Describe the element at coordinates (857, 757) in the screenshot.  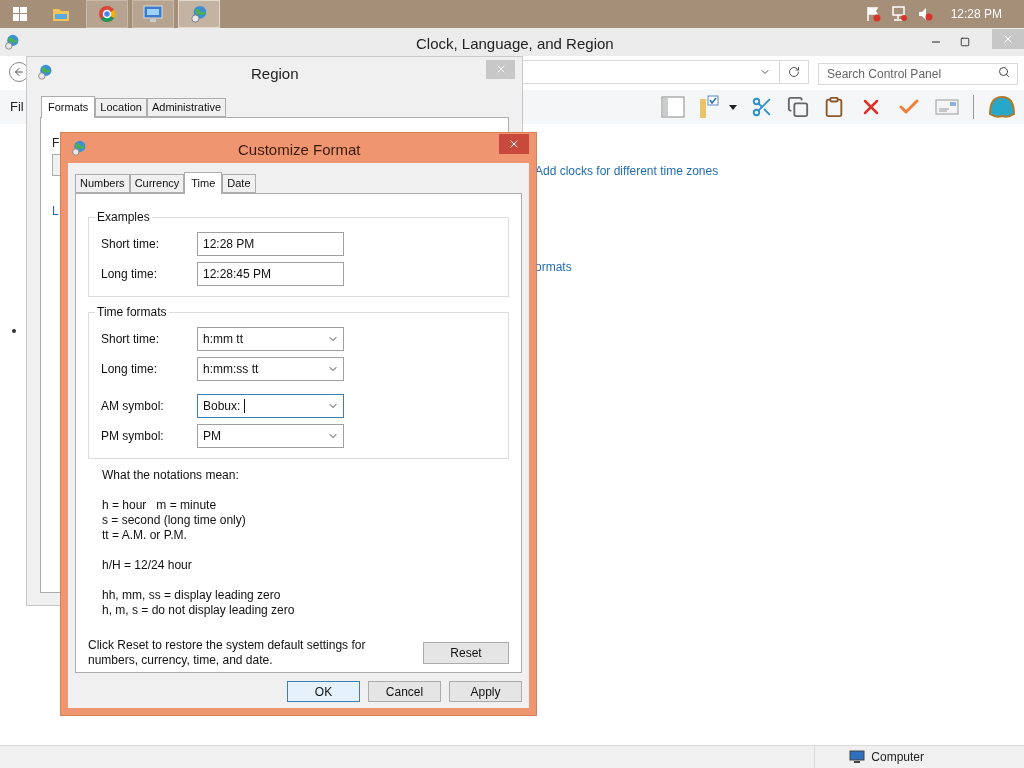
I see `computer-icon` at that location.